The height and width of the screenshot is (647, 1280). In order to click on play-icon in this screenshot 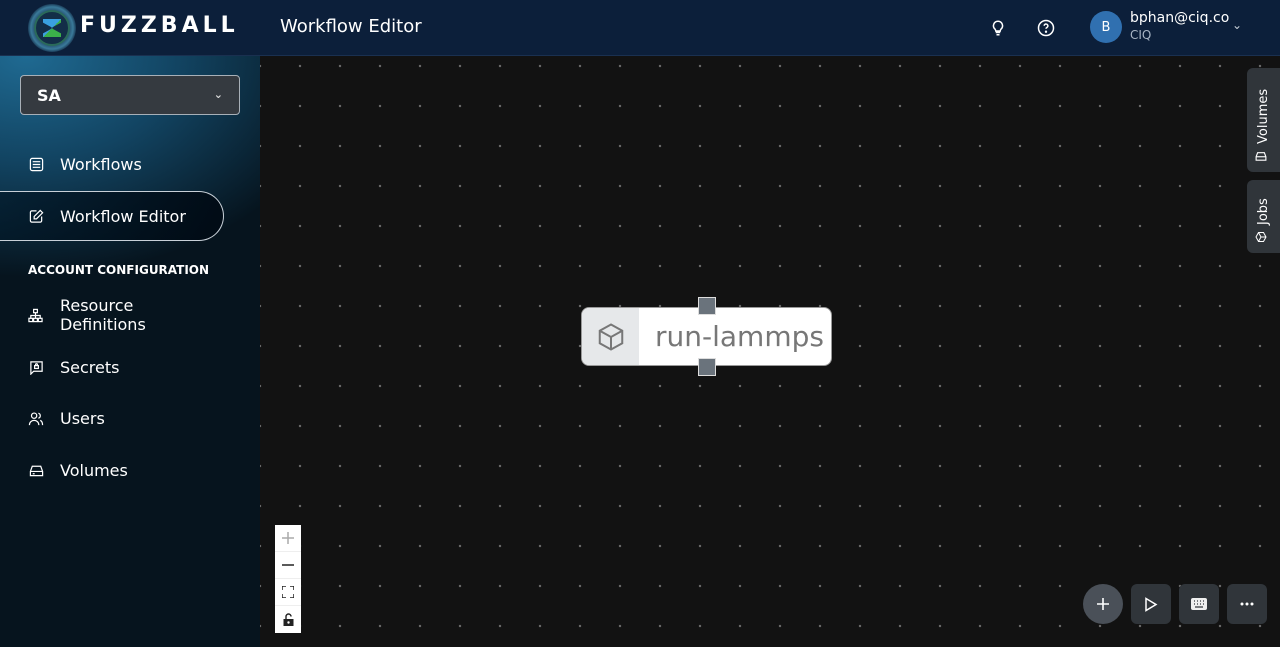, I will do `click(1151, 604)`.